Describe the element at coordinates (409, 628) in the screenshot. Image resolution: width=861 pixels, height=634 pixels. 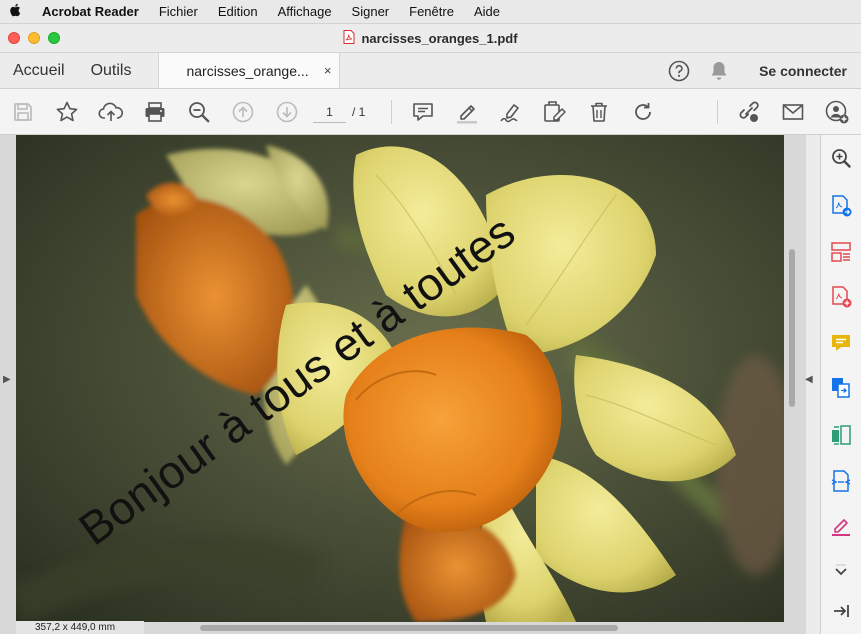
I see `horizontal-scrollbar` at that location.